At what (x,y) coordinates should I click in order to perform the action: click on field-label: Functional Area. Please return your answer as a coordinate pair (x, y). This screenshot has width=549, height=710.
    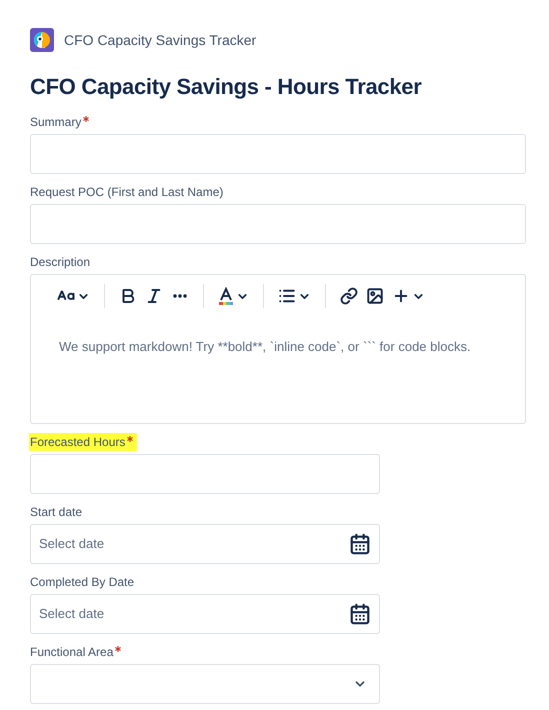
    Looking at the image, I should click on (76, 652).